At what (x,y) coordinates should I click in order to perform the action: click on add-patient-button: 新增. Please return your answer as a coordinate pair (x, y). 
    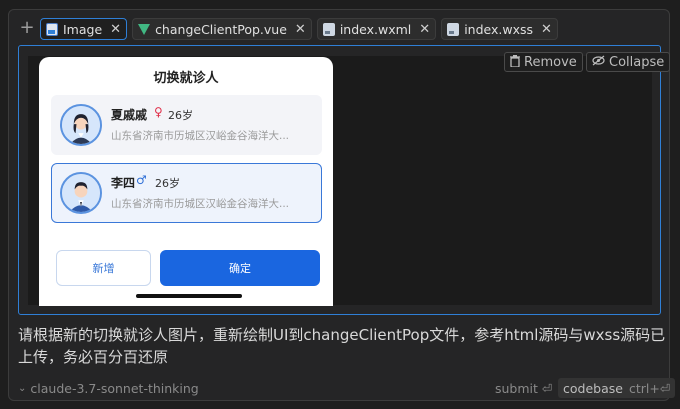
    Looking at the image, I should click on (103, 268).